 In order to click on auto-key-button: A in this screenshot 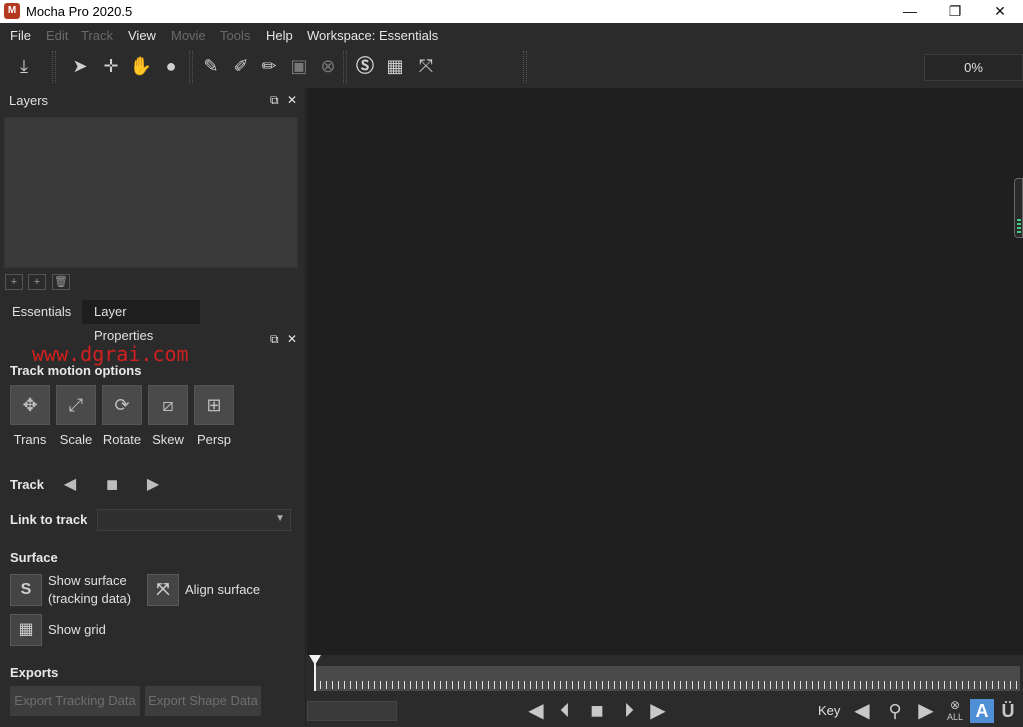, I will do `click(982, 711)`.